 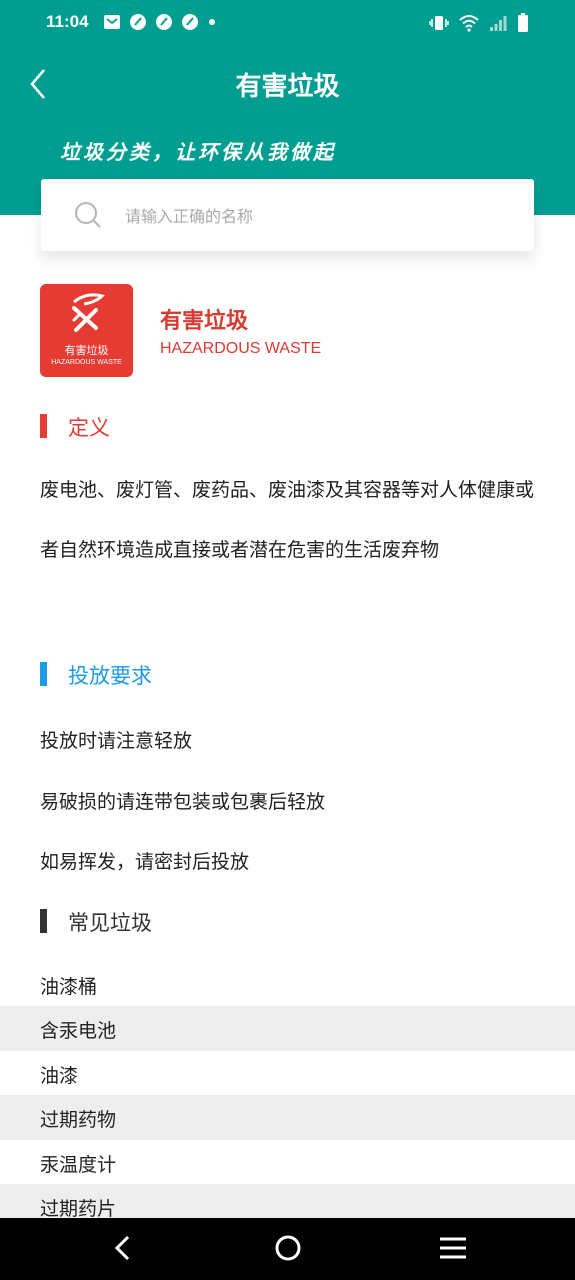 I want to click on list-item-label: 含汞电池, so click(x=78, y=1031).